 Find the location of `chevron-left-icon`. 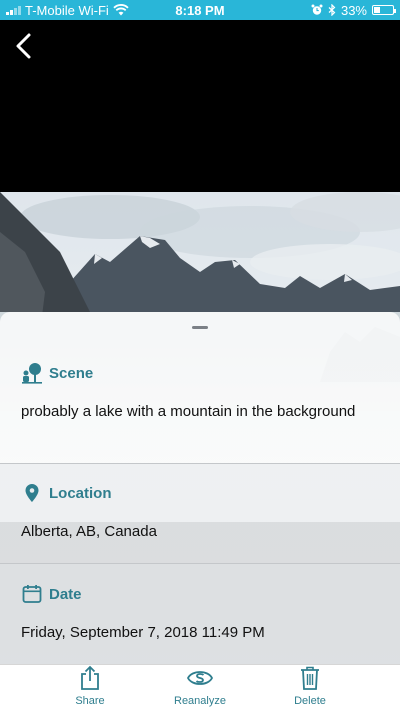

chevron-left-icon is located at coordinates (23, 46).